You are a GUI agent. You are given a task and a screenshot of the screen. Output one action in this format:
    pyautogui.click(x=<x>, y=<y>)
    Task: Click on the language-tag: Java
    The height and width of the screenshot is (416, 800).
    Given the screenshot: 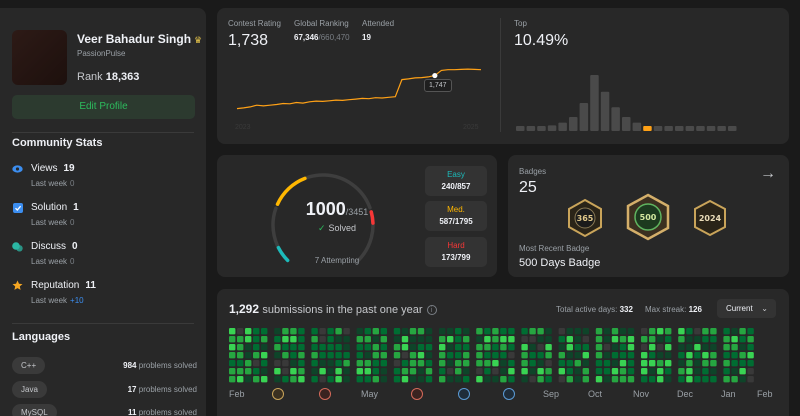 What is the action you would take?
    pyautogui.click(x=29, y=389)
    